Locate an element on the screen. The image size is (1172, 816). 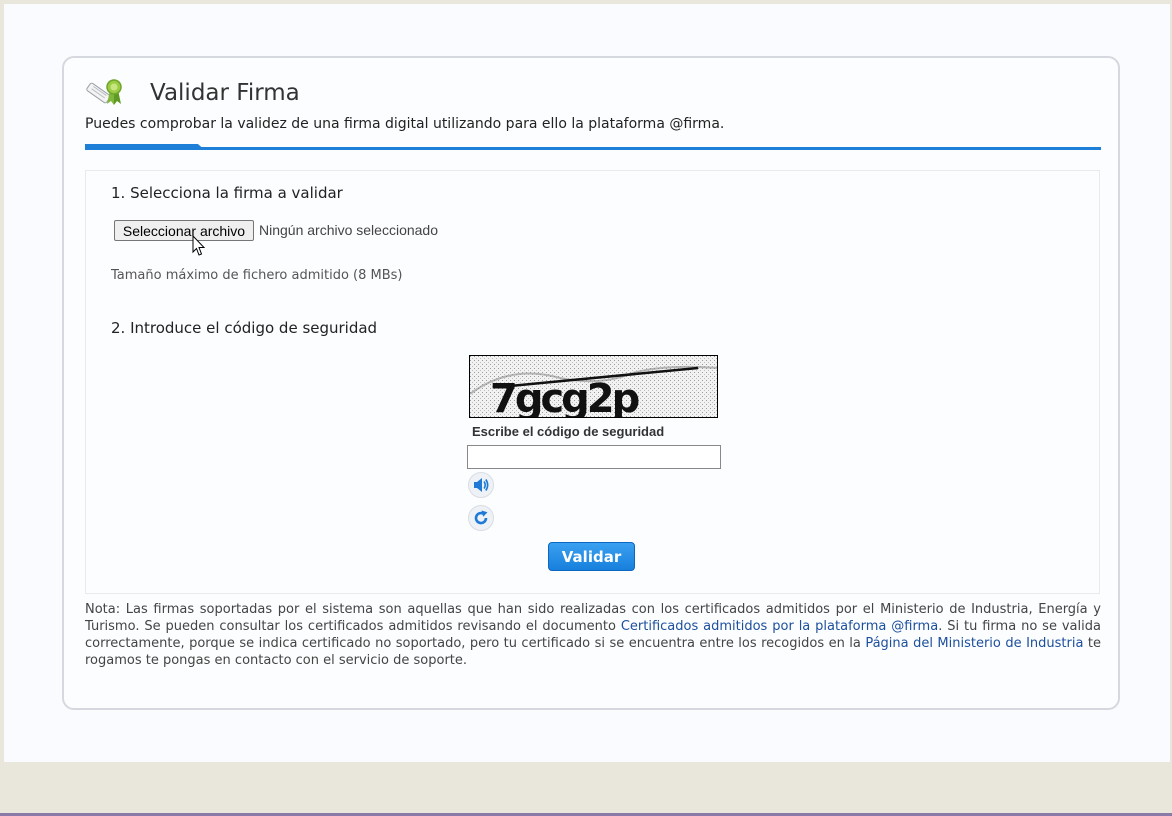
header-tab-bar is located at coordinates (593, 148).